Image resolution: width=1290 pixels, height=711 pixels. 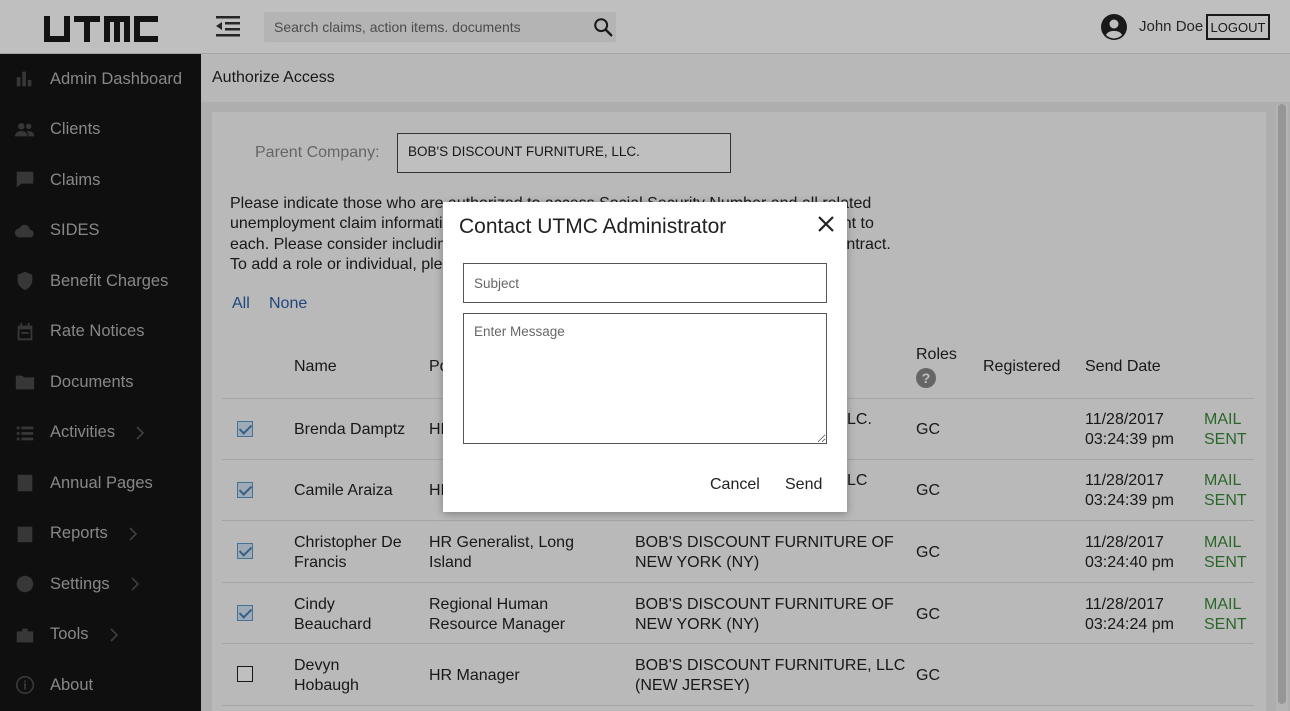 What do you see at coordinates (645, 378) in the screenshot?
I see `message-textarea` at bounding box center [645, 378].